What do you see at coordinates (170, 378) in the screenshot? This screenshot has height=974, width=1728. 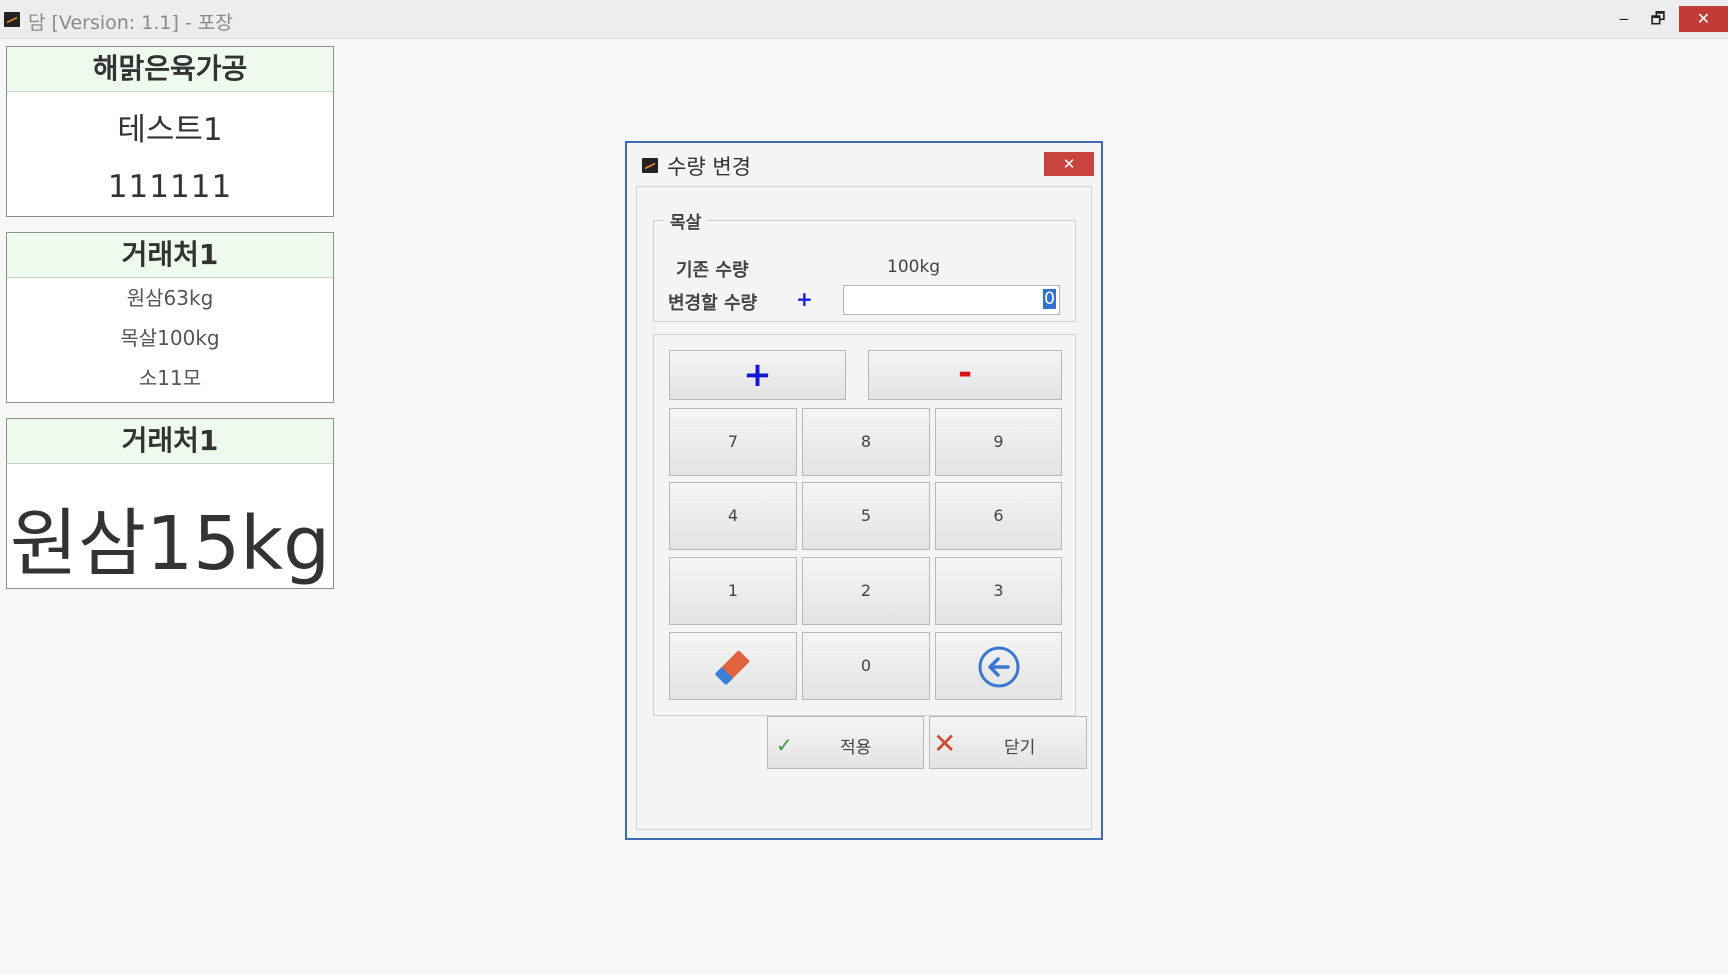 I see `list-item: 소11모` at bounding box center [170, 378].